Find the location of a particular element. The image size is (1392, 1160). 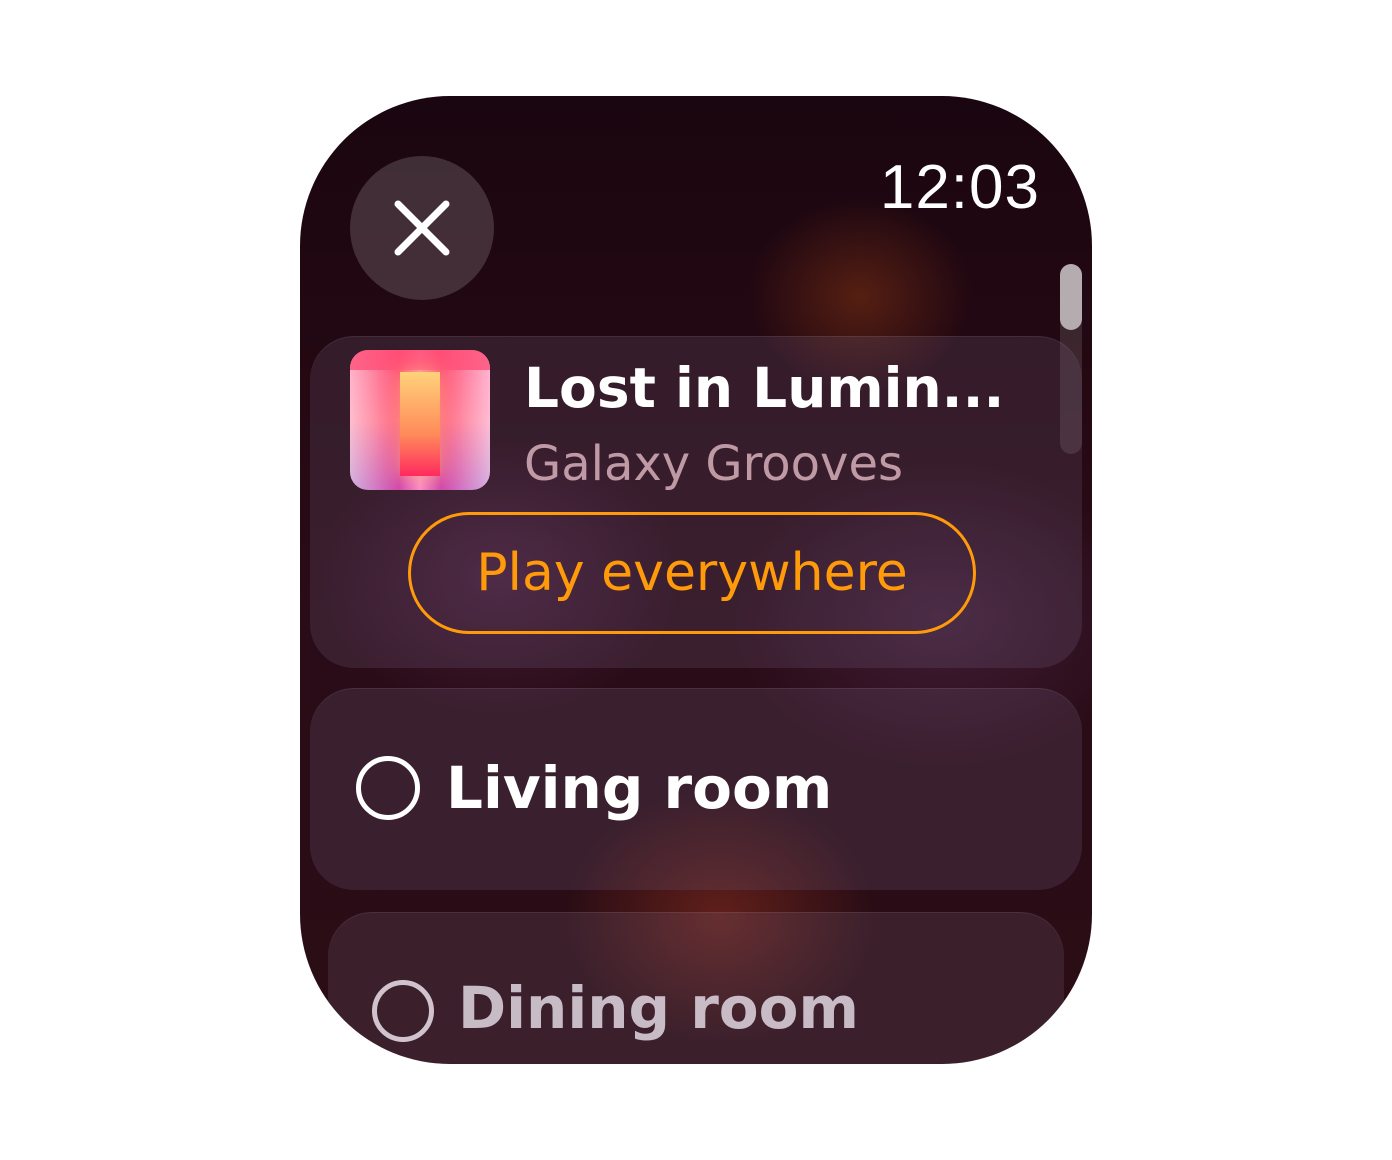

room-item-dining-room: Dining room is located at coordinates (696, 988).